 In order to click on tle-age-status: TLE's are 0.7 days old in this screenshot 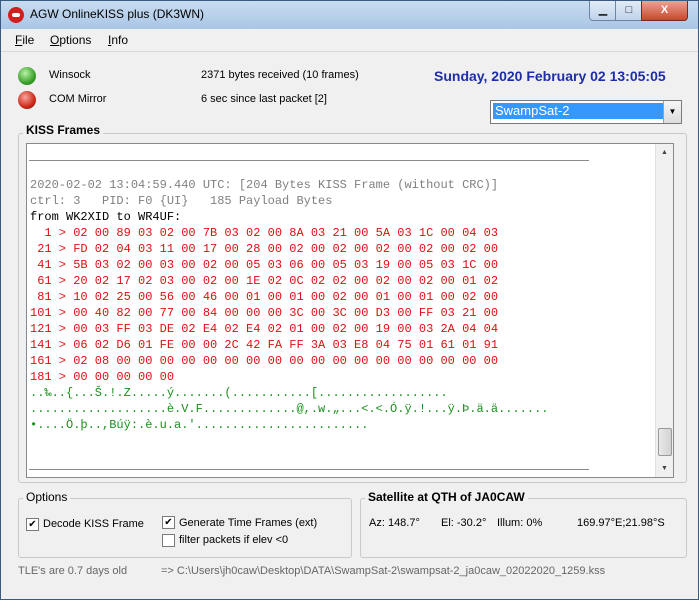, I will do `click(73, 571)`.